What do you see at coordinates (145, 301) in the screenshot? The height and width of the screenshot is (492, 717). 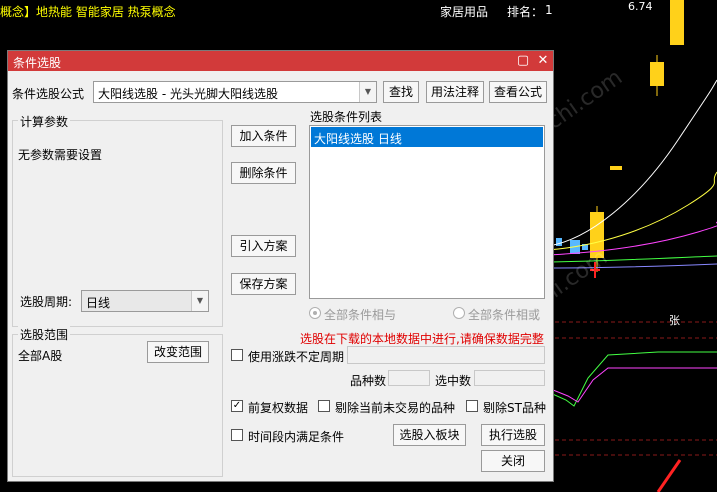 I see `period-select: 日线 ▼` at bounding box center [145, 301].